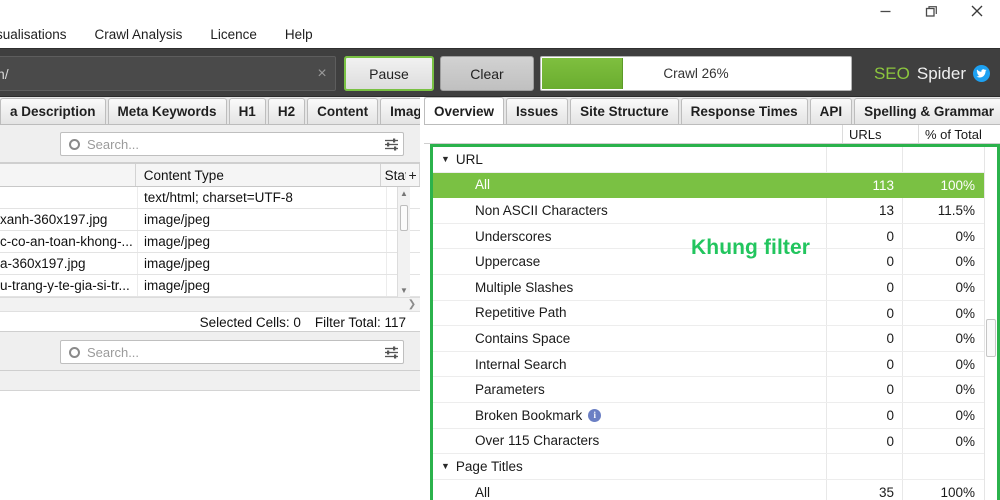 Image resolution: width=1000 pixels, height=500 pixels. Describe the element at coordinates (880, 134) in the screenshot. I see `overview-column-urls: URLs` at that location.